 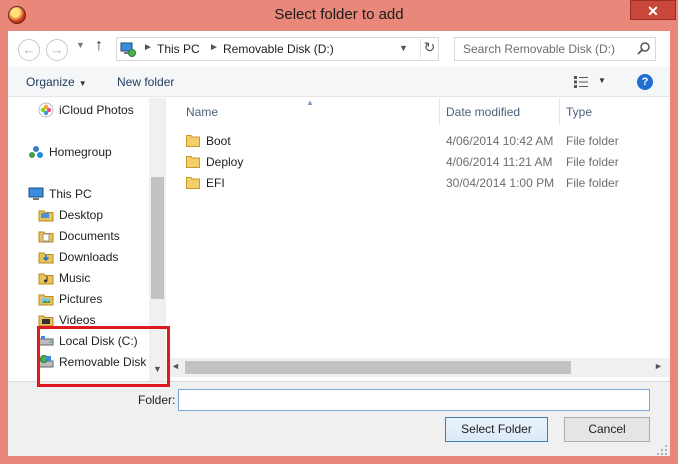 What do you see at coordinates (75, 278) in the screenshot?
I see `sidebar-item-label: Music` at bounding box center [75, 278].